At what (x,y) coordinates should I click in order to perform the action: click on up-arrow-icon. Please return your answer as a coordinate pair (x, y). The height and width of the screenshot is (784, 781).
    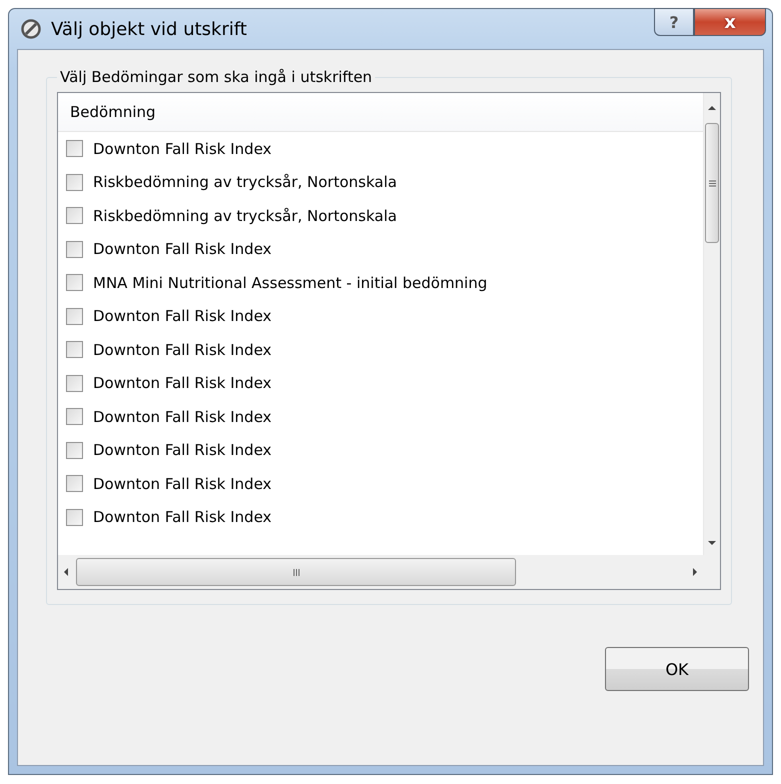
    Looking at the image, I should click on (712, 108).